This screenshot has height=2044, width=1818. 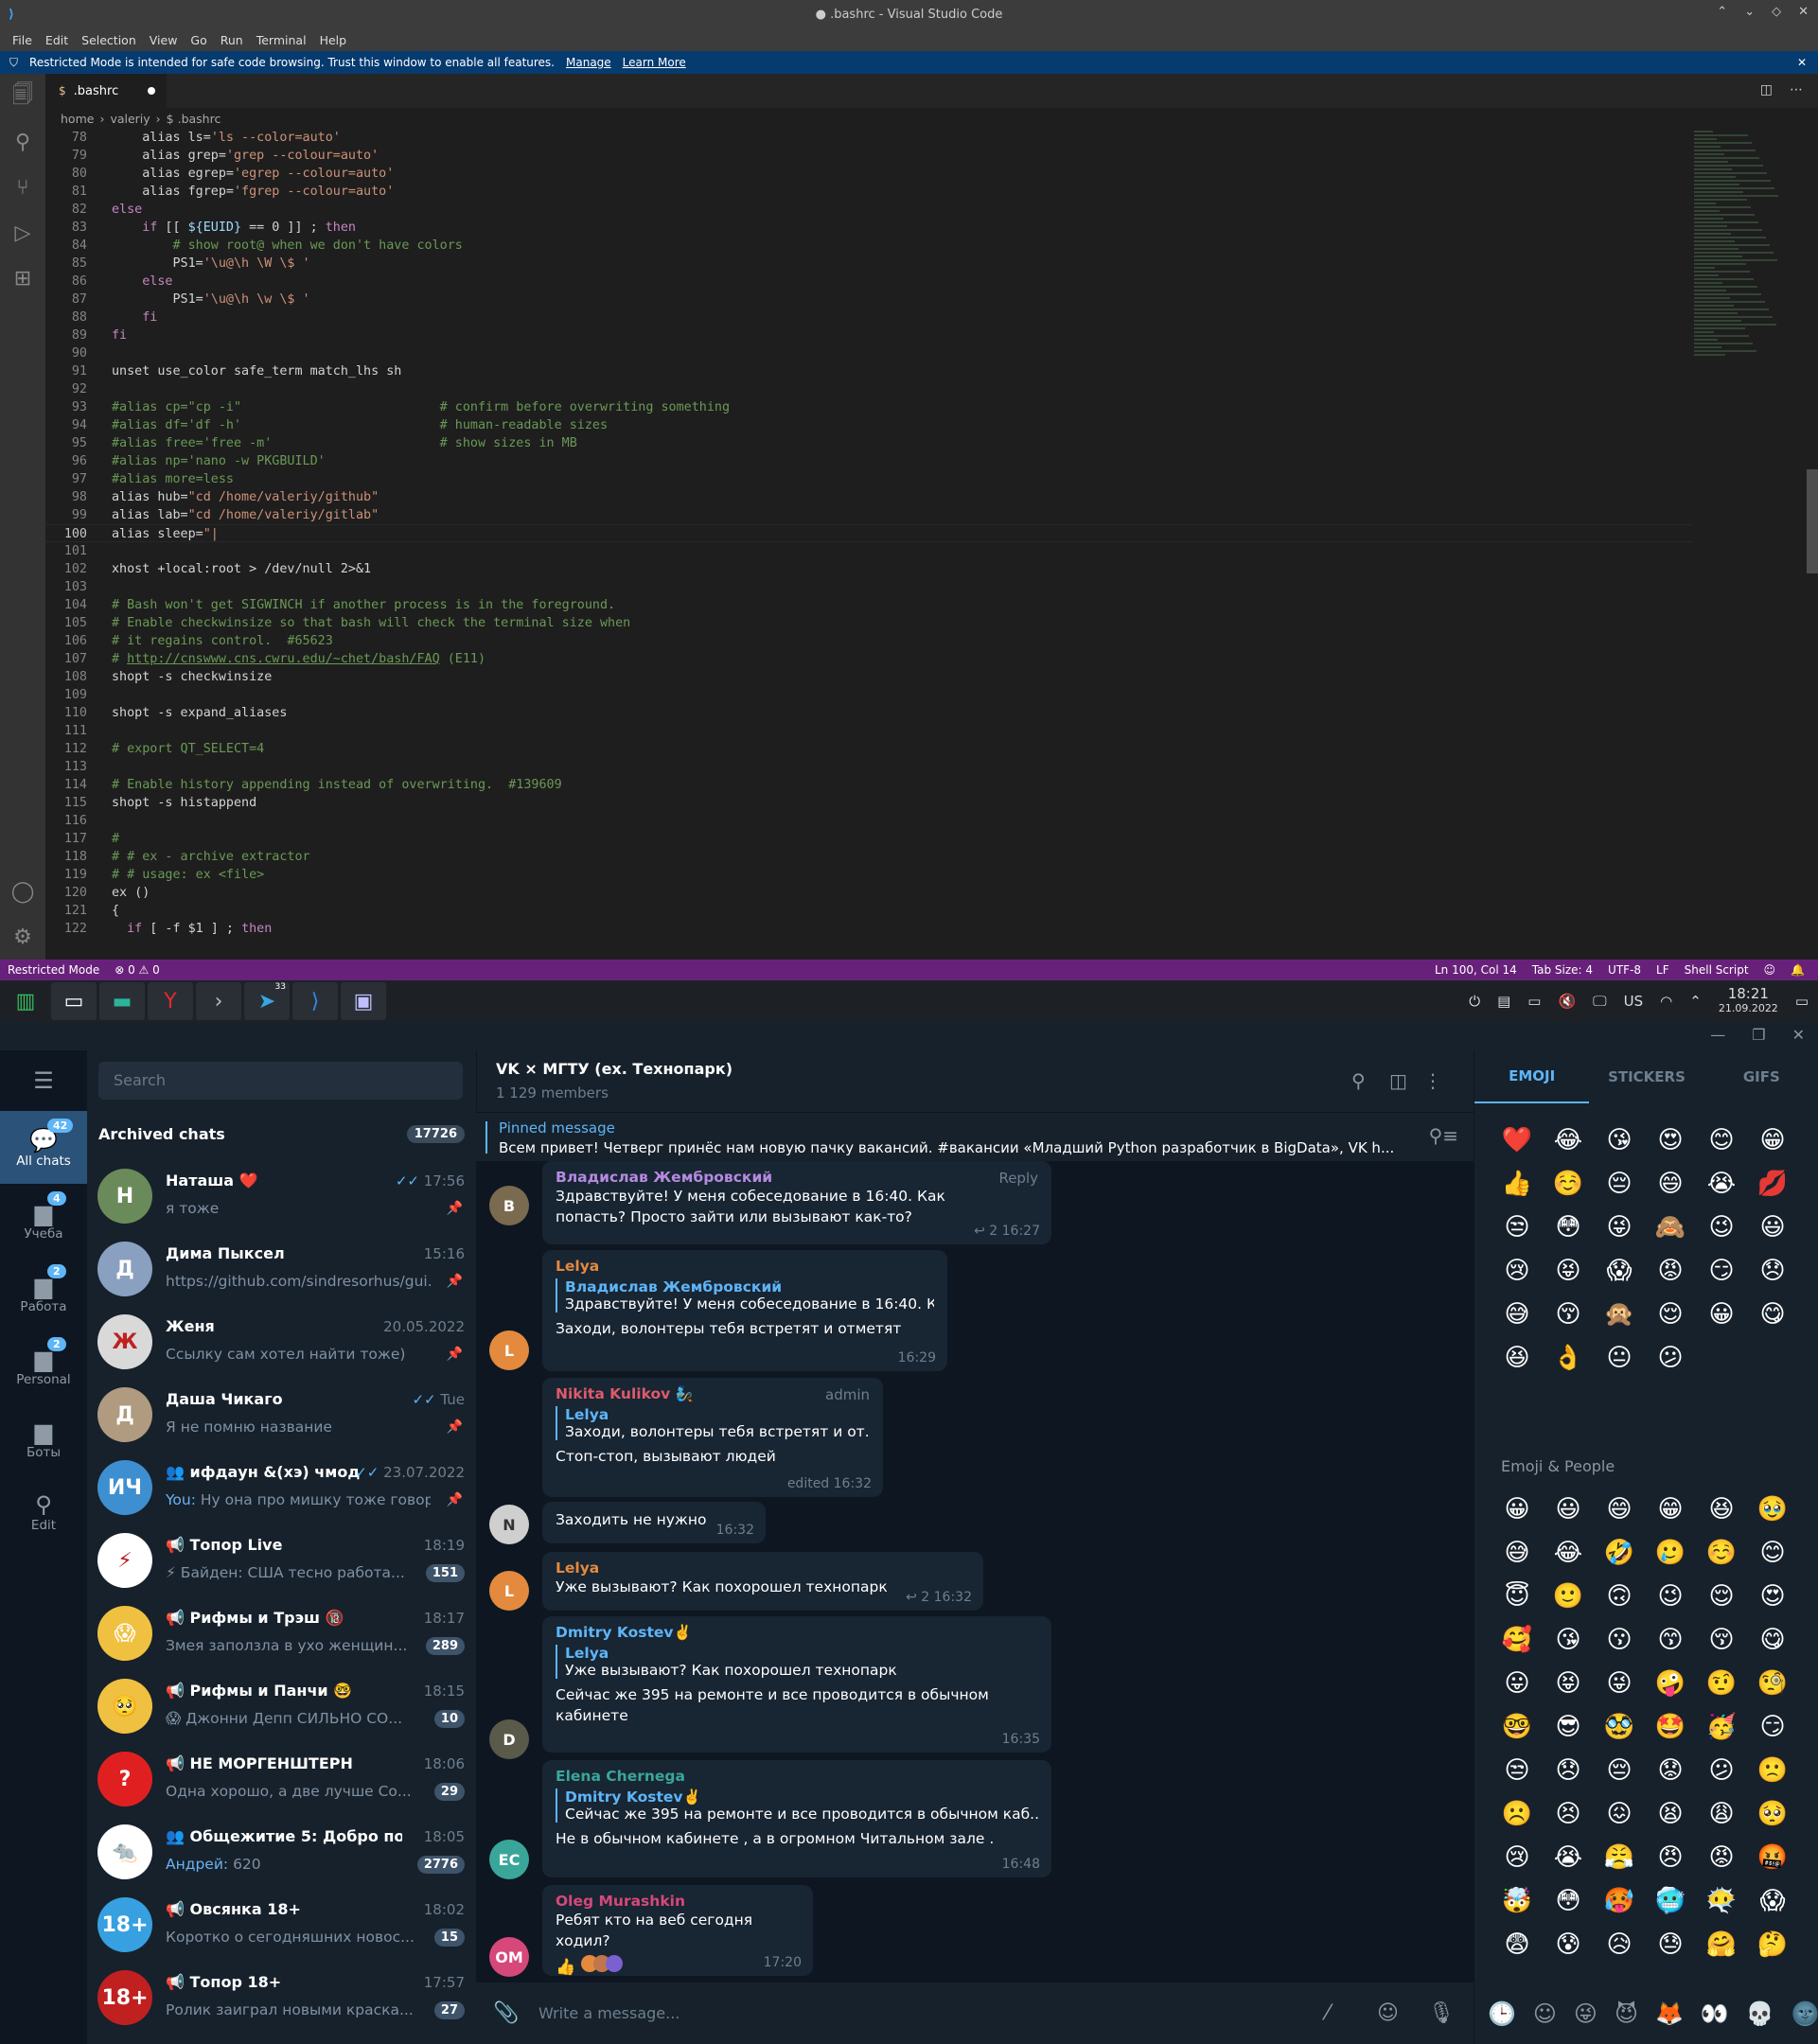 What do you see at coordinates (232, 40) in the screenshot?
I see `menu-run: Run` at bounding box center [232, 40].